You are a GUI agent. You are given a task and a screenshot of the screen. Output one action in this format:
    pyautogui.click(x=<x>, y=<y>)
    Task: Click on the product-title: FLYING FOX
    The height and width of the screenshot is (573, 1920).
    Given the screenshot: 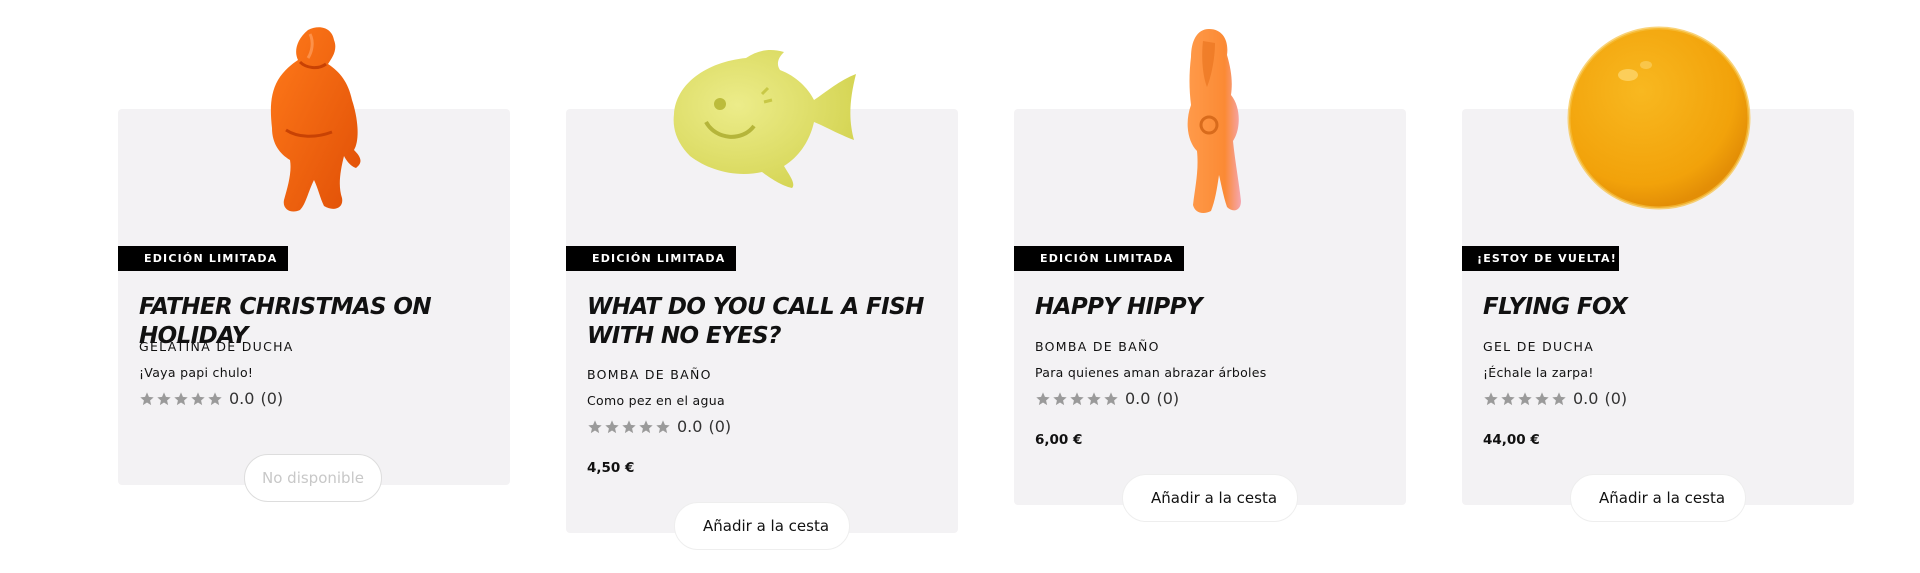 What is the action you would take?
    pyautogui.click(x=1655, y=307)
    